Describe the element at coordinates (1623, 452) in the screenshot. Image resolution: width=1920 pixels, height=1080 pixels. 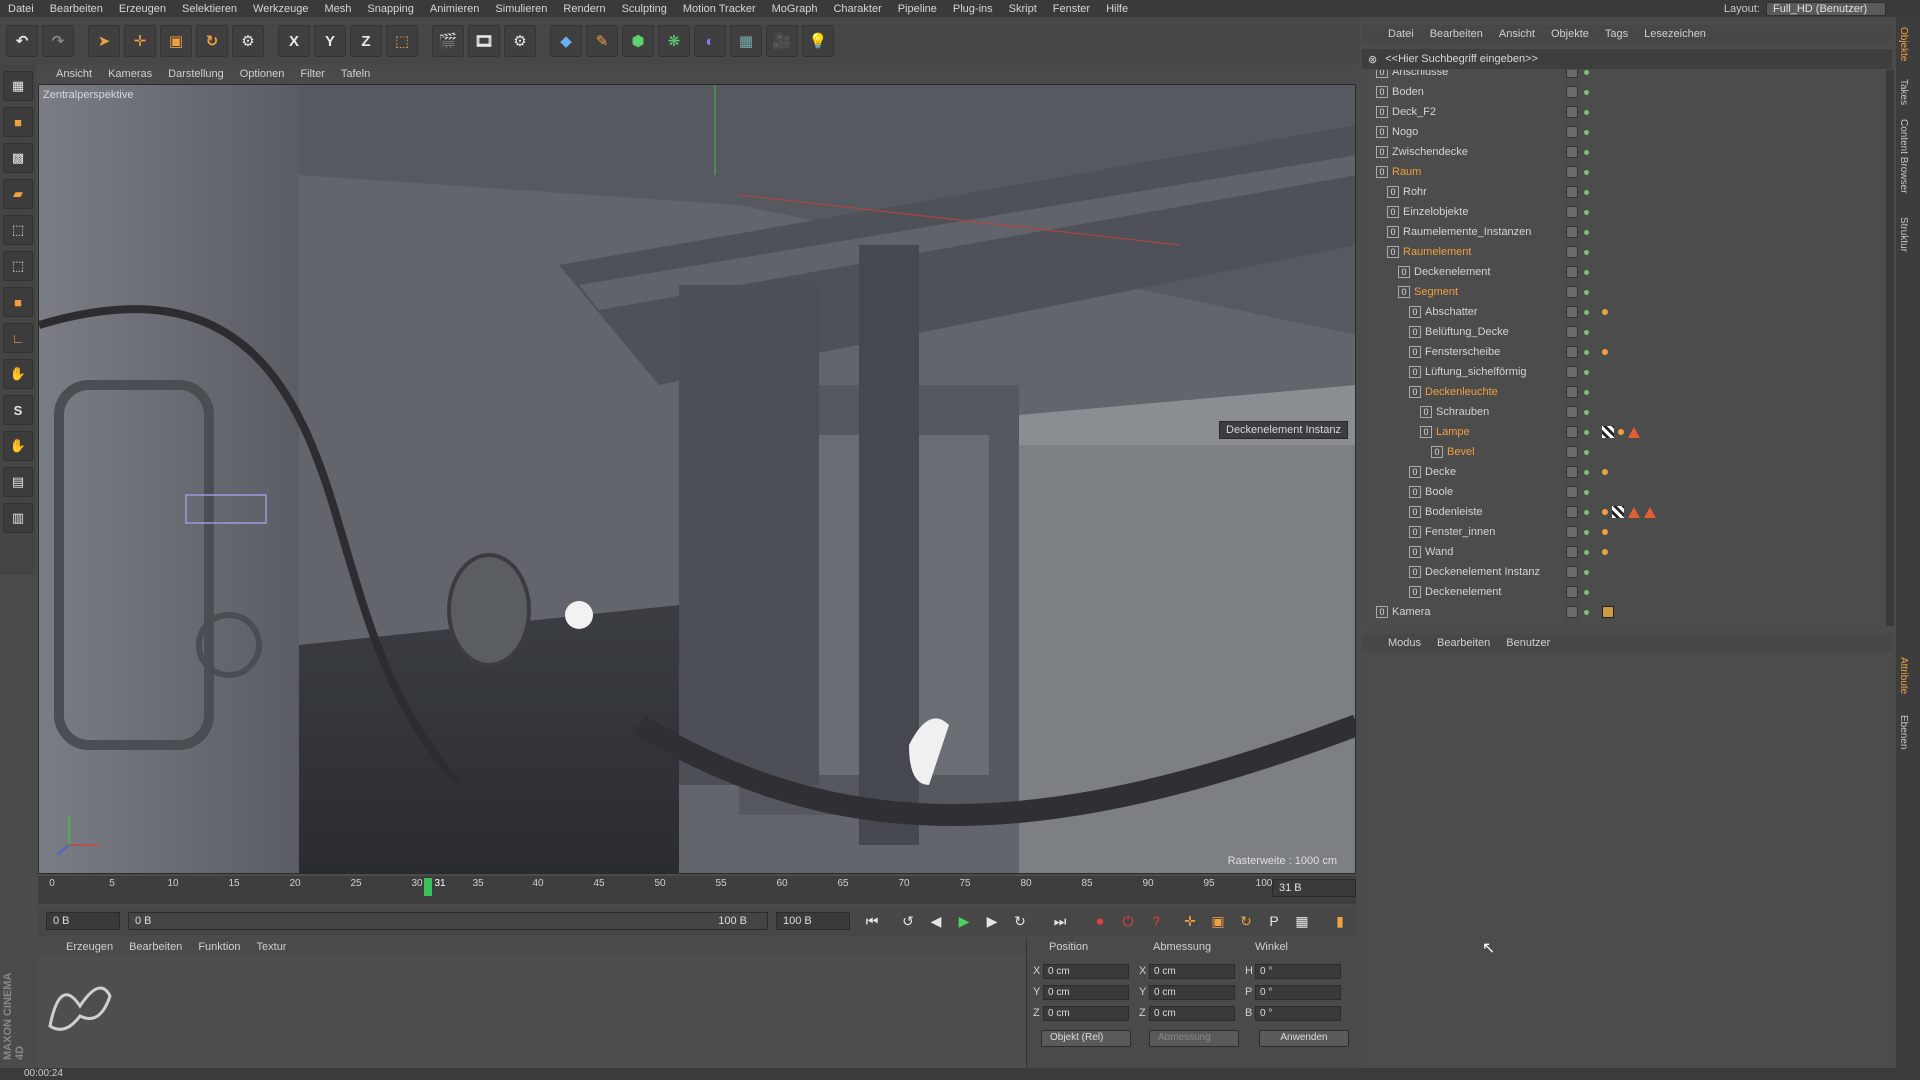
I see `object-row: 0 Bevel` at that location.